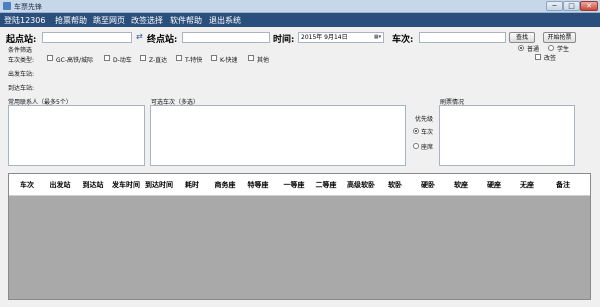 Image resolution: width=600 pixels, height=307 pixels. Describe the element at coordinates (60, 185) in the screenshot. I see `column-header: 出发站` at that location.